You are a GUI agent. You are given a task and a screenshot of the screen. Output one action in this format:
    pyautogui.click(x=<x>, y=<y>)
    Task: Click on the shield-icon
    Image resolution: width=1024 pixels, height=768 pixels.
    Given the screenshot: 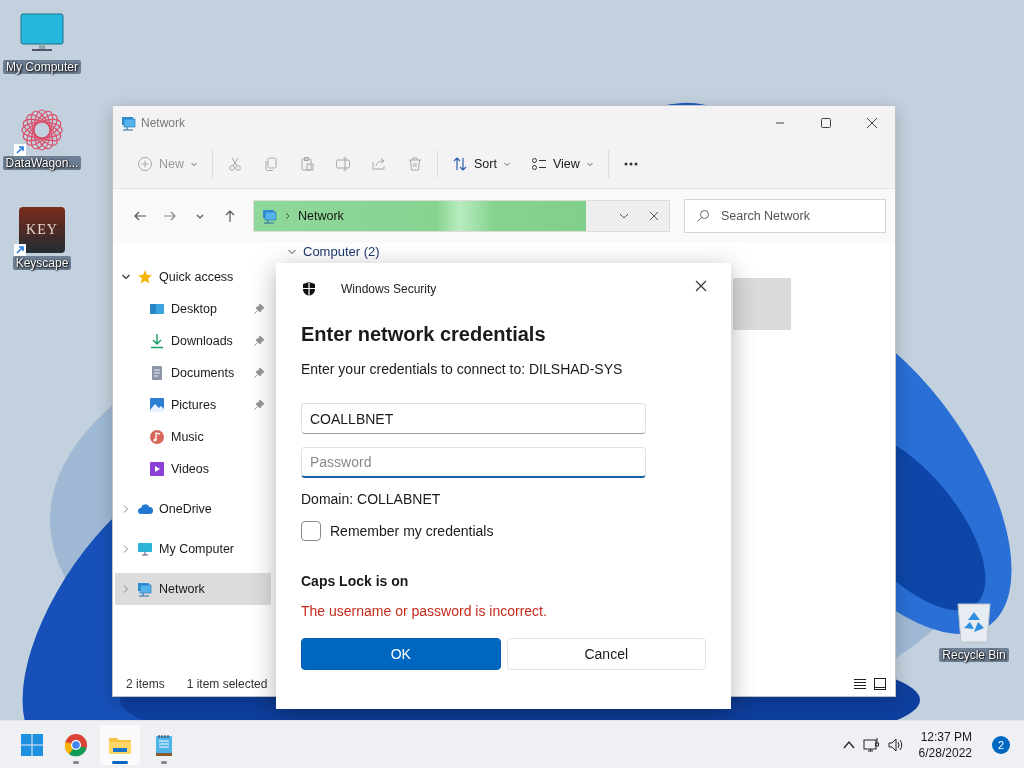 What is the action you would take?
    pyautogui.click(x=309, y=289)
    